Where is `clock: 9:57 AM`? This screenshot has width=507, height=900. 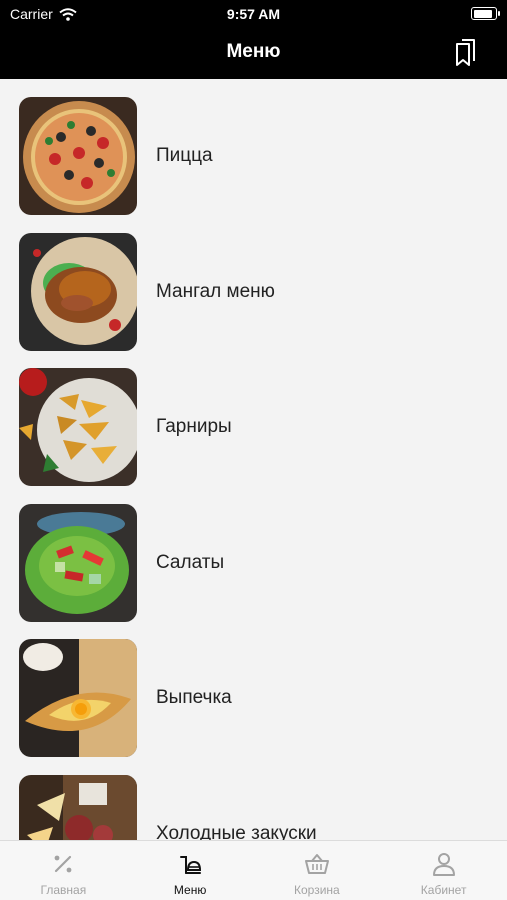
clock: 9:57 AM is located at coordinates (253, 14).